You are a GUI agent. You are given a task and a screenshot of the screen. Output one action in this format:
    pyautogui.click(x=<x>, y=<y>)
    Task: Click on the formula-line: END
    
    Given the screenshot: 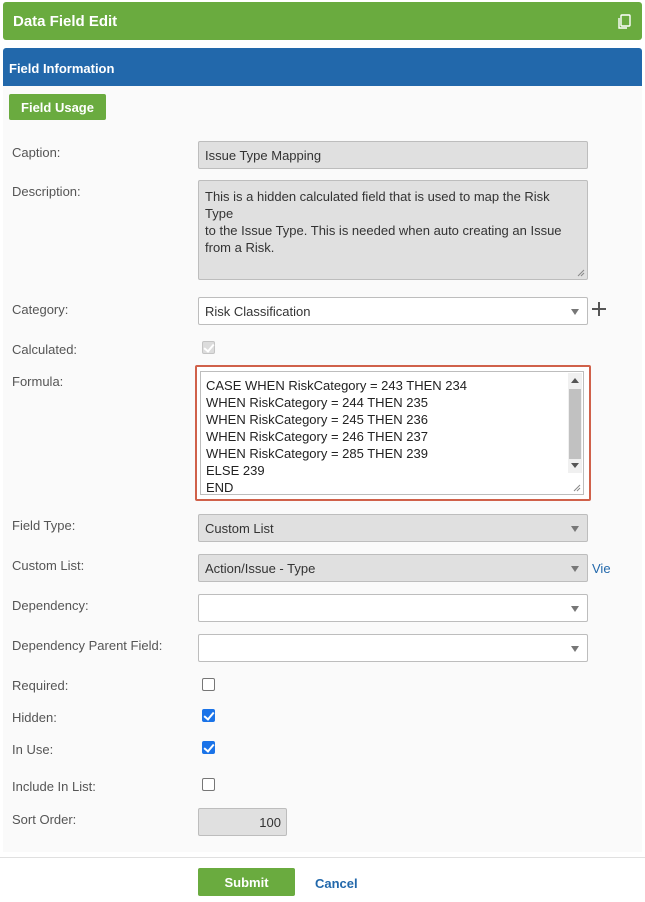 What is the action you would take?
    pyautogui.click(x=220, y=487)
    